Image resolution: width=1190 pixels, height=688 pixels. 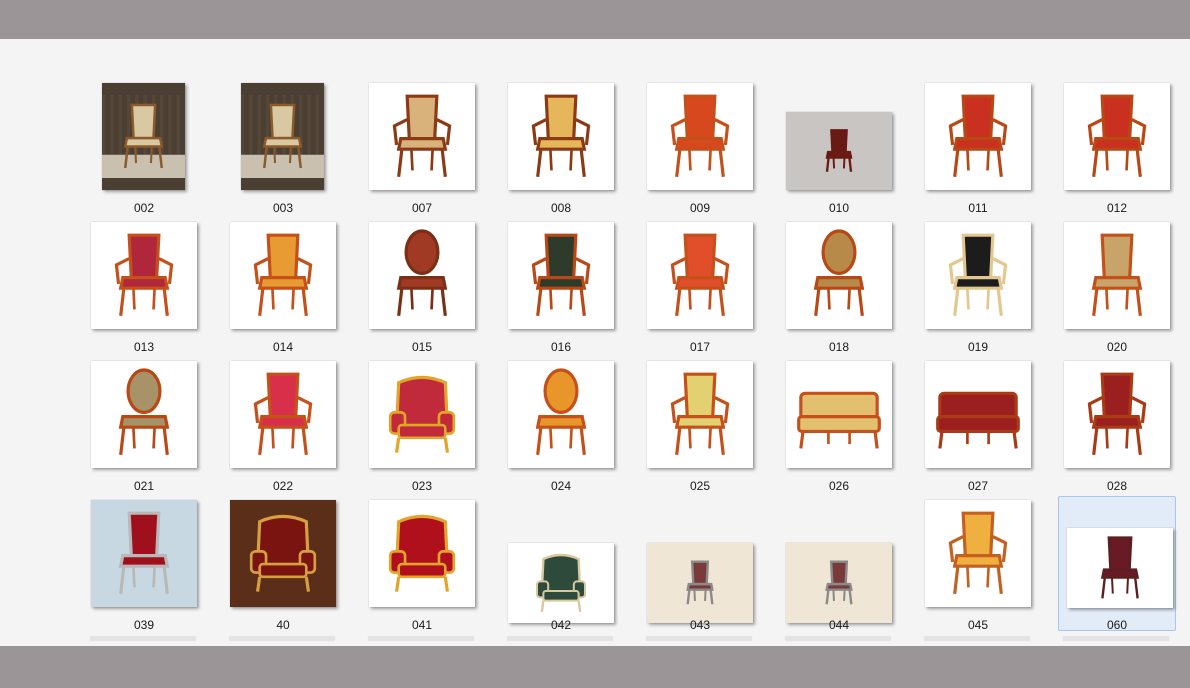 I want to click on thumbnail-item: 025, so click(x=700, y=425).